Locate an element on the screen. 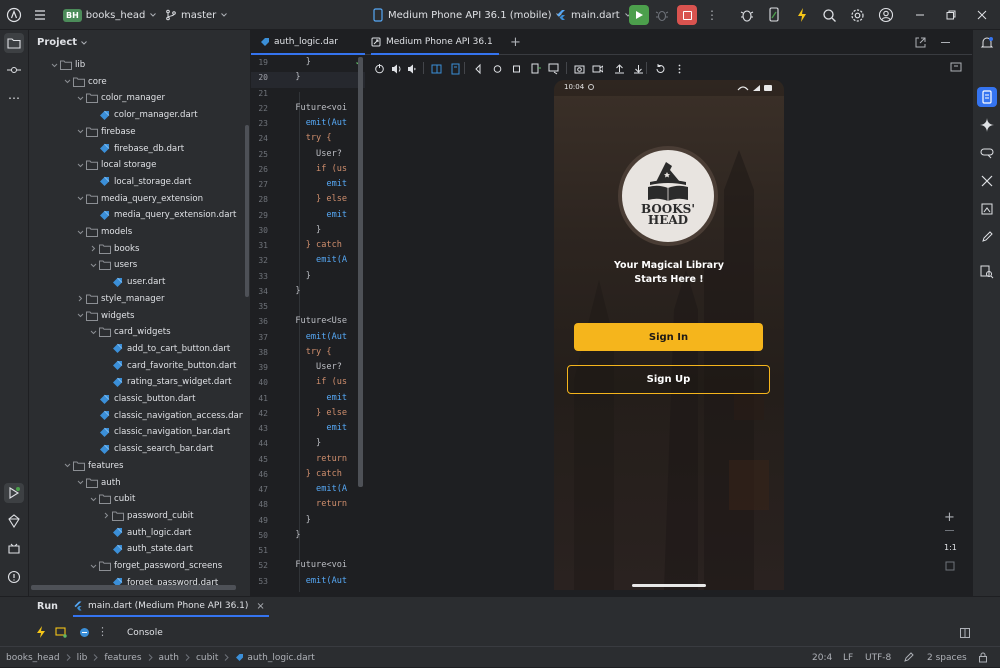 The width and height of the screenshot is (1000, 668). tree-folder-row: auth is located at coordinates (75, 483).